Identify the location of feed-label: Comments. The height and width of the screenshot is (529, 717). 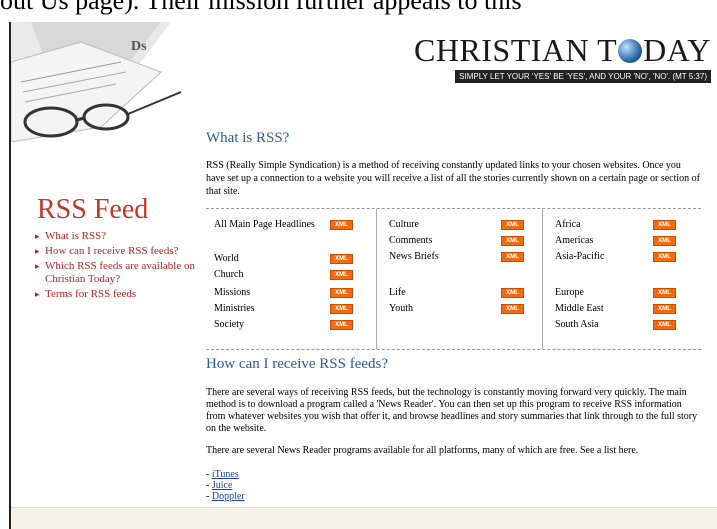
(410, 240).